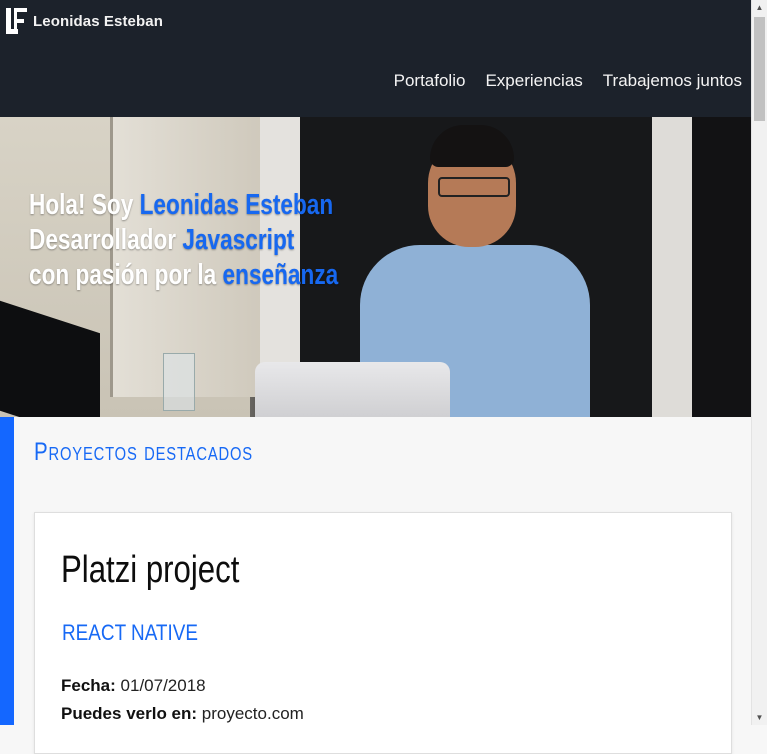 This screenshot has width=767, height=754. What do you see at coordinates (759, 69) in the screenshot?
I see `scrollbar-thumb` at bounding box center [759, 69].